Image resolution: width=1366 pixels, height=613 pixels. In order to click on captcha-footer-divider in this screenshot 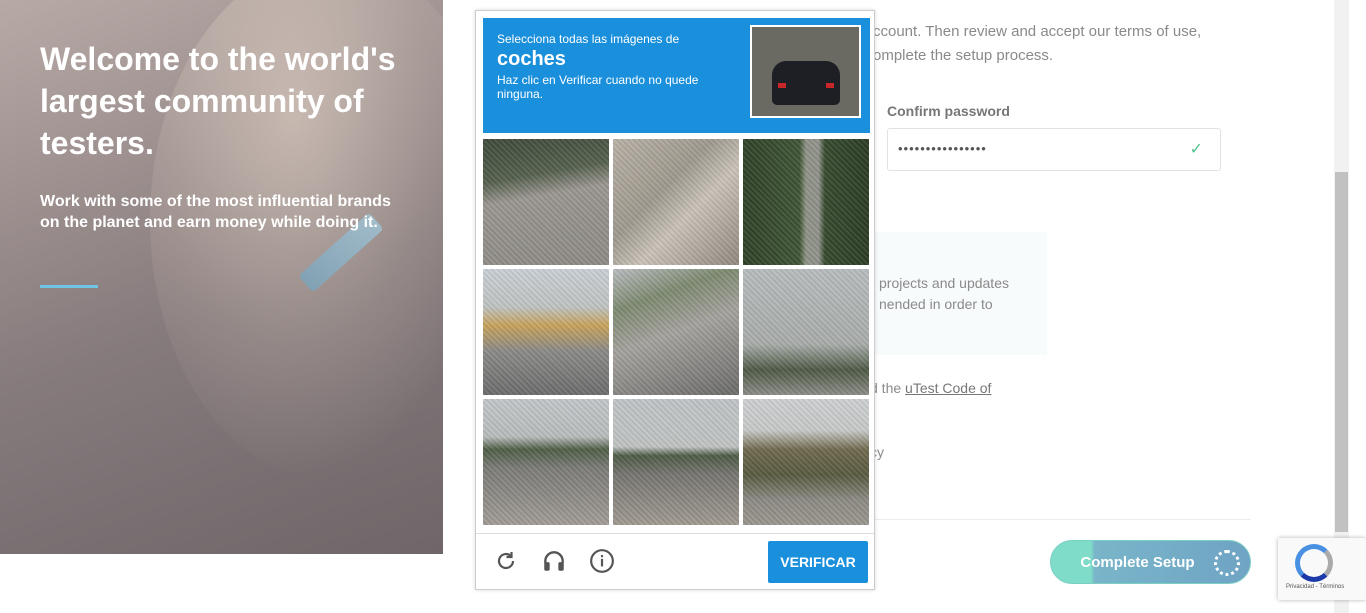, I will do `click(675, 533)`.